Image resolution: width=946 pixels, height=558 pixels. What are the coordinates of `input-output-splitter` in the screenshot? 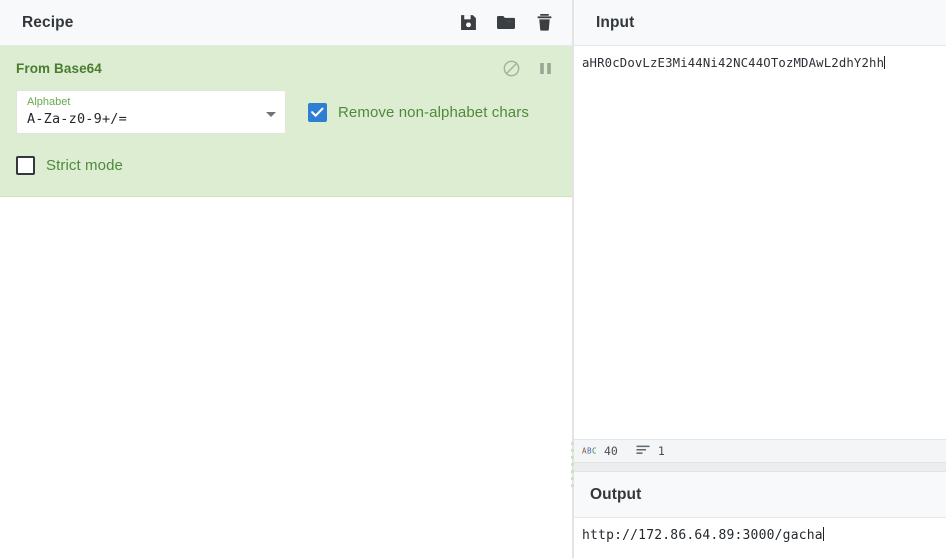 It's located at (759, 467).